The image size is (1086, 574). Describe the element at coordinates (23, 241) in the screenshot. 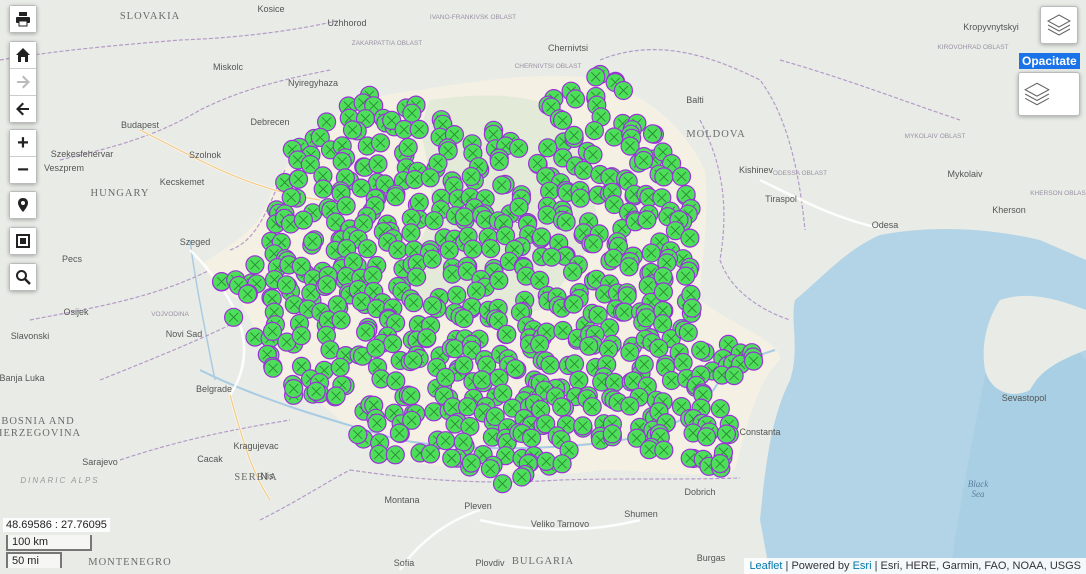

I see `fullscreen-button` at that location.